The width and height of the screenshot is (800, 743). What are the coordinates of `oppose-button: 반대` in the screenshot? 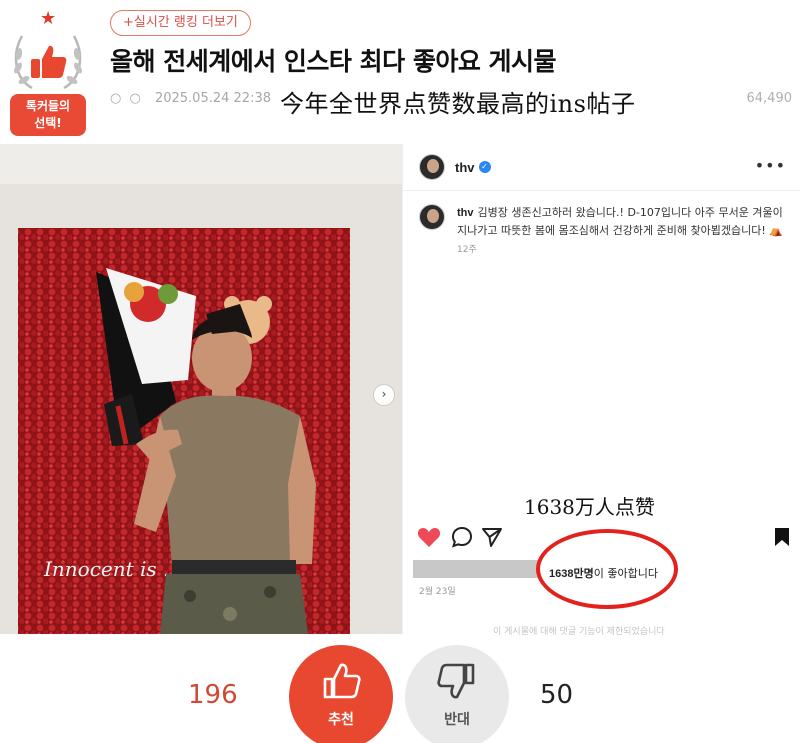 It's located at (457, 694).